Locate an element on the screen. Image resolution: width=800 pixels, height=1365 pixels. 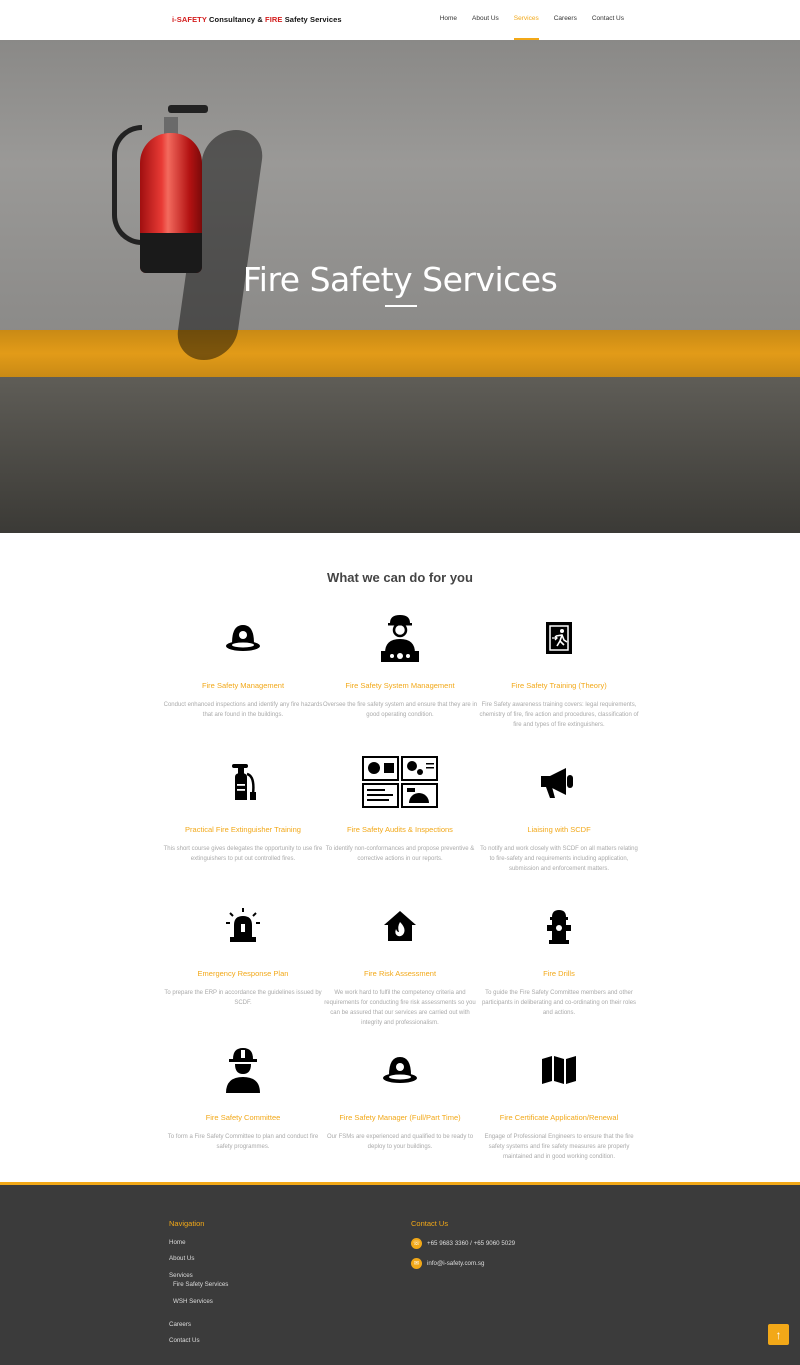
service-title: Fire Safety Committee is located at coordinates (243, 1117).